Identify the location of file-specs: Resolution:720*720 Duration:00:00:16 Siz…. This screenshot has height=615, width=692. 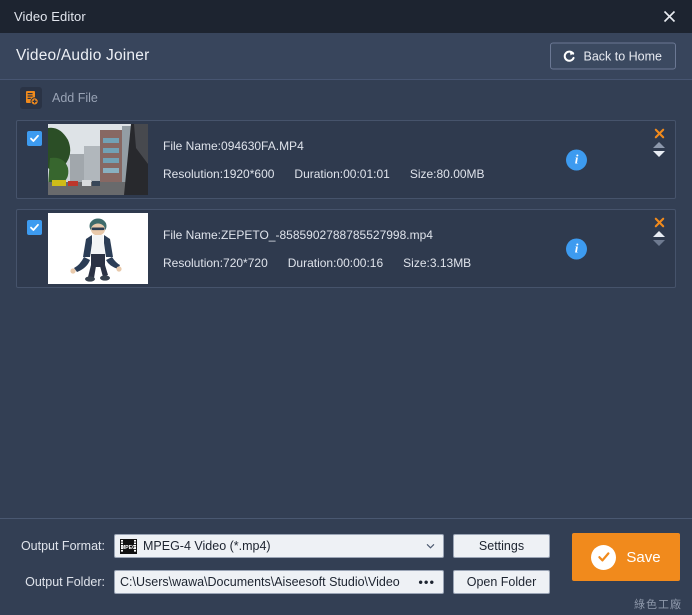
(317, 263).